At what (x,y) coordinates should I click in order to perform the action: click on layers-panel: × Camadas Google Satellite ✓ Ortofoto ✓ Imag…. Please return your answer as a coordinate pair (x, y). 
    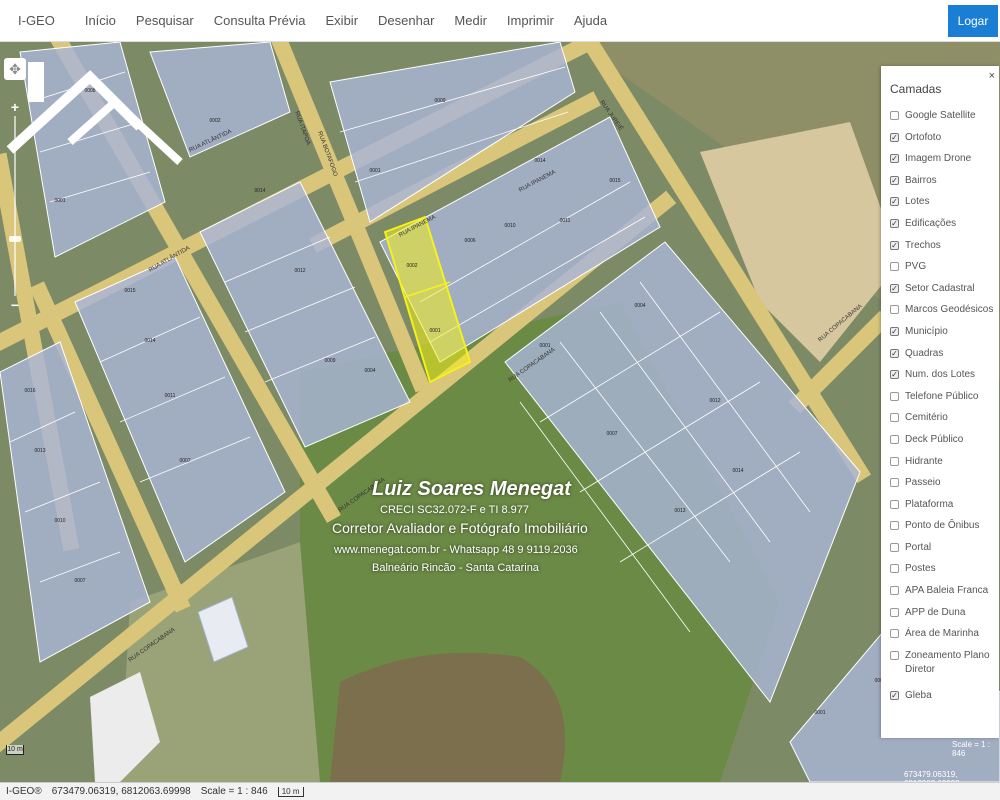
    Looking at the image, I should click on (940, 402).